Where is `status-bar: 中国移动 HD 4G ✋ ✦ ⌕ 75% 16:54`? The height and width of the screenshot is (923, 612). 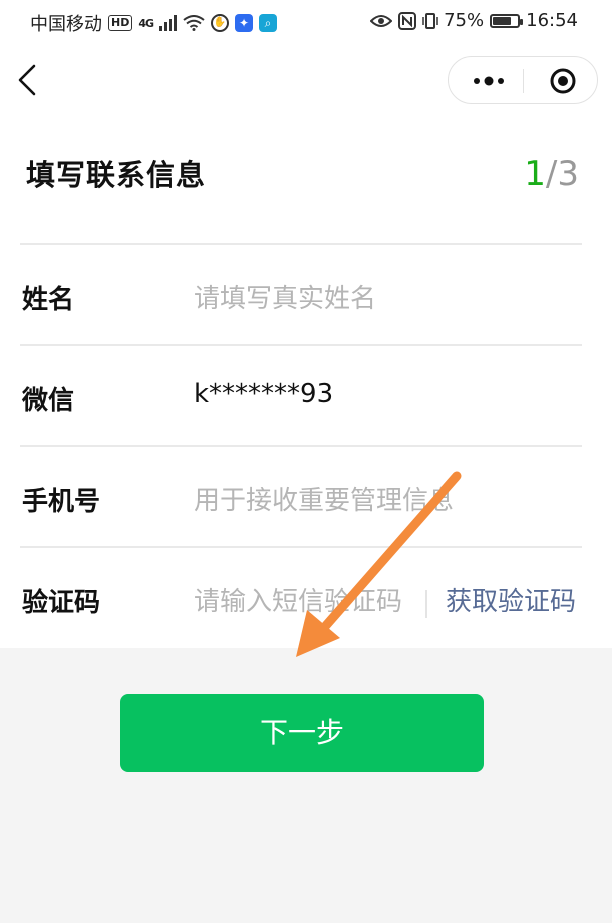 status-bar: 中国移动 HD 4G ✋ ✦ ⌕ 75% 16:54 is located at coordinates (306, 22).